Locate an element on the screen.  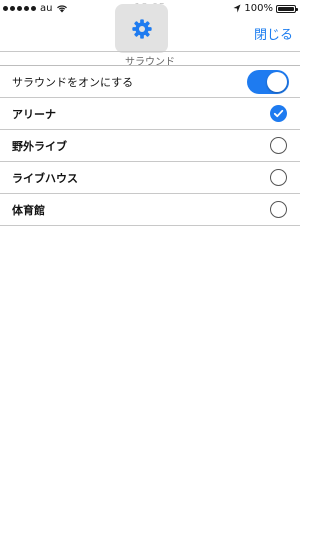
settings-app-icon is located at coordinates (141, 28).